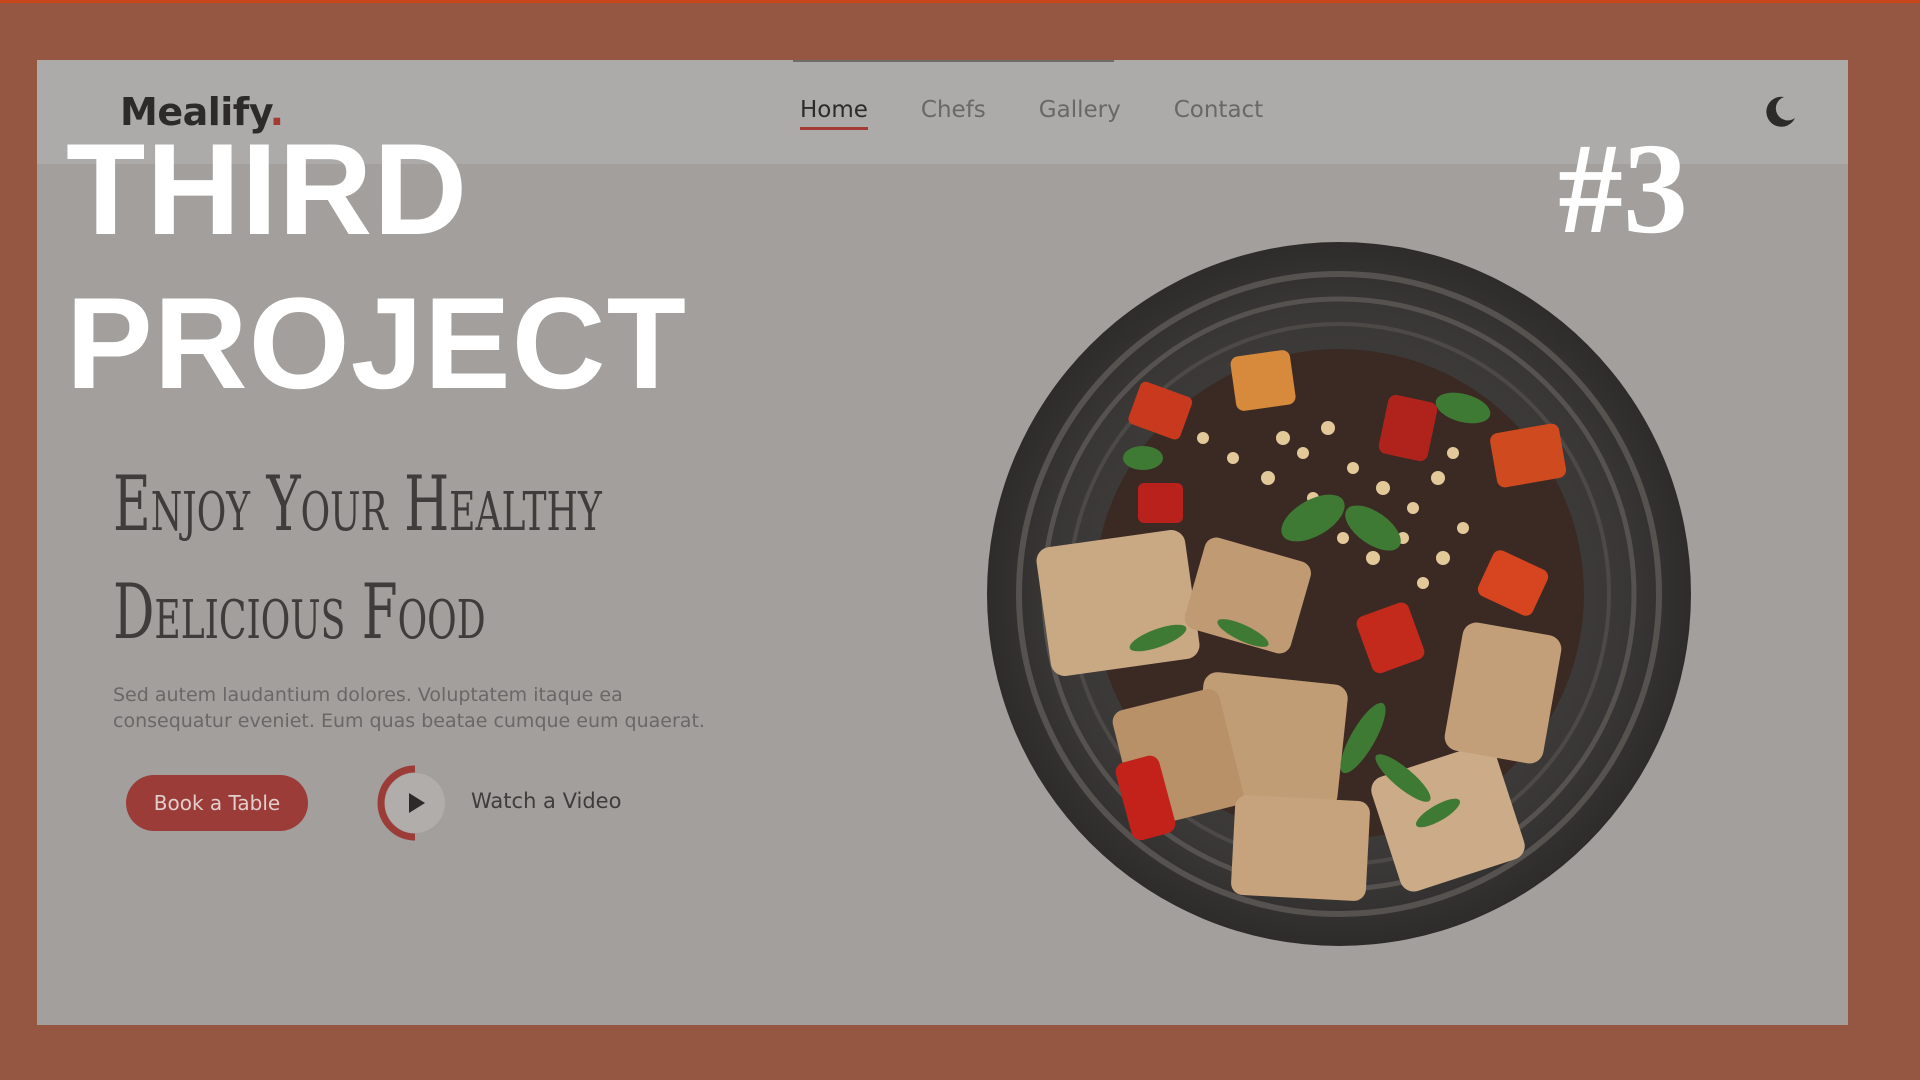 The image size is (1920, 1080). I want to click on book-table-button: Book a Table, so click(217, 803).